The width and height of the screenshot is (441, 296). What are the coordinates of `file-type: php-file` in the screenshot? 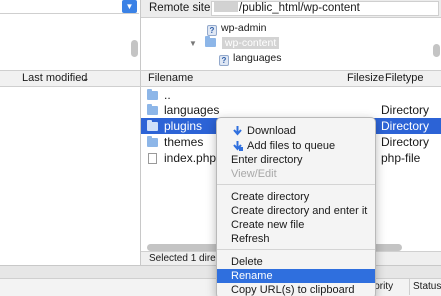 It's located at (401, 158).